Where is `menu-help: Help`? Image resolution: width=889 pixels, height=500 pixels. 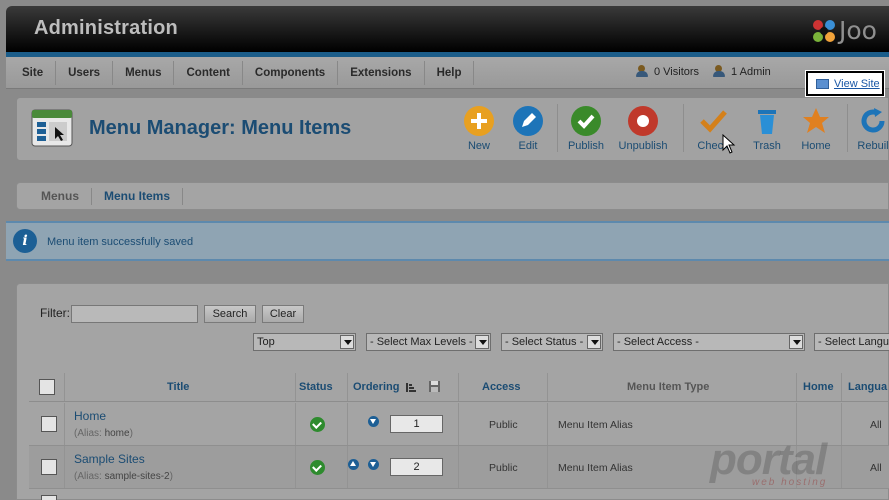
menu-help: Help is located at coordinates (450, 73).